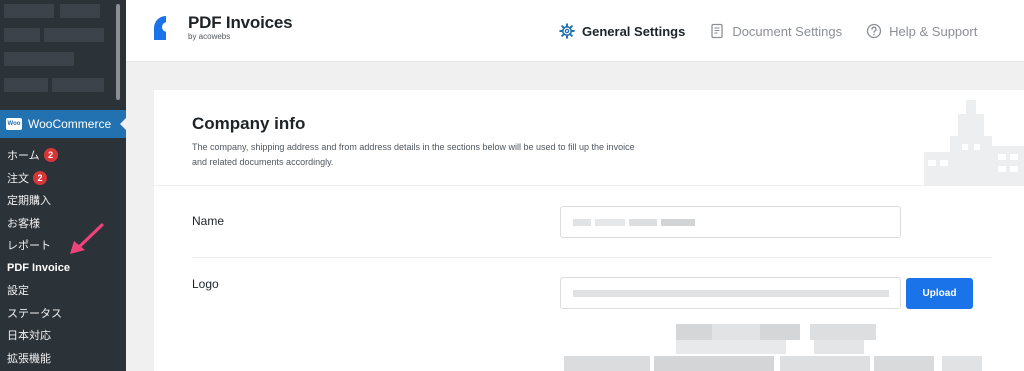 The width and height of the screenshot is (1024, 371). I want to click on company-name-input, so click(730, 222).